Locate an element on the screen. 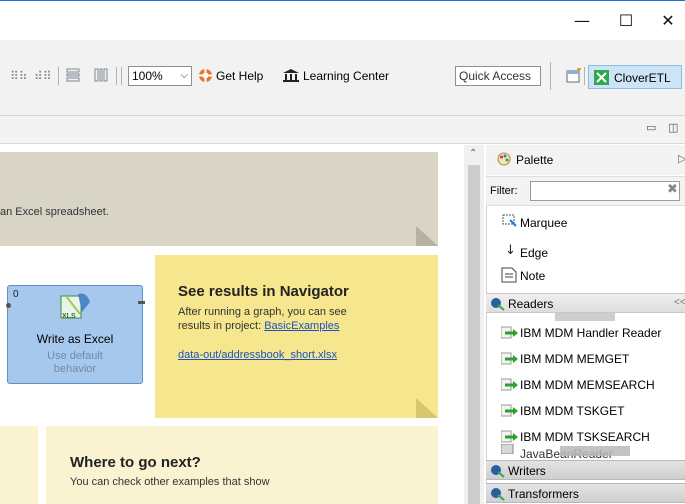 The height and width of the screenshot is (504, 685). help-lifebuoy-icon is located at coordinates (205, 75).